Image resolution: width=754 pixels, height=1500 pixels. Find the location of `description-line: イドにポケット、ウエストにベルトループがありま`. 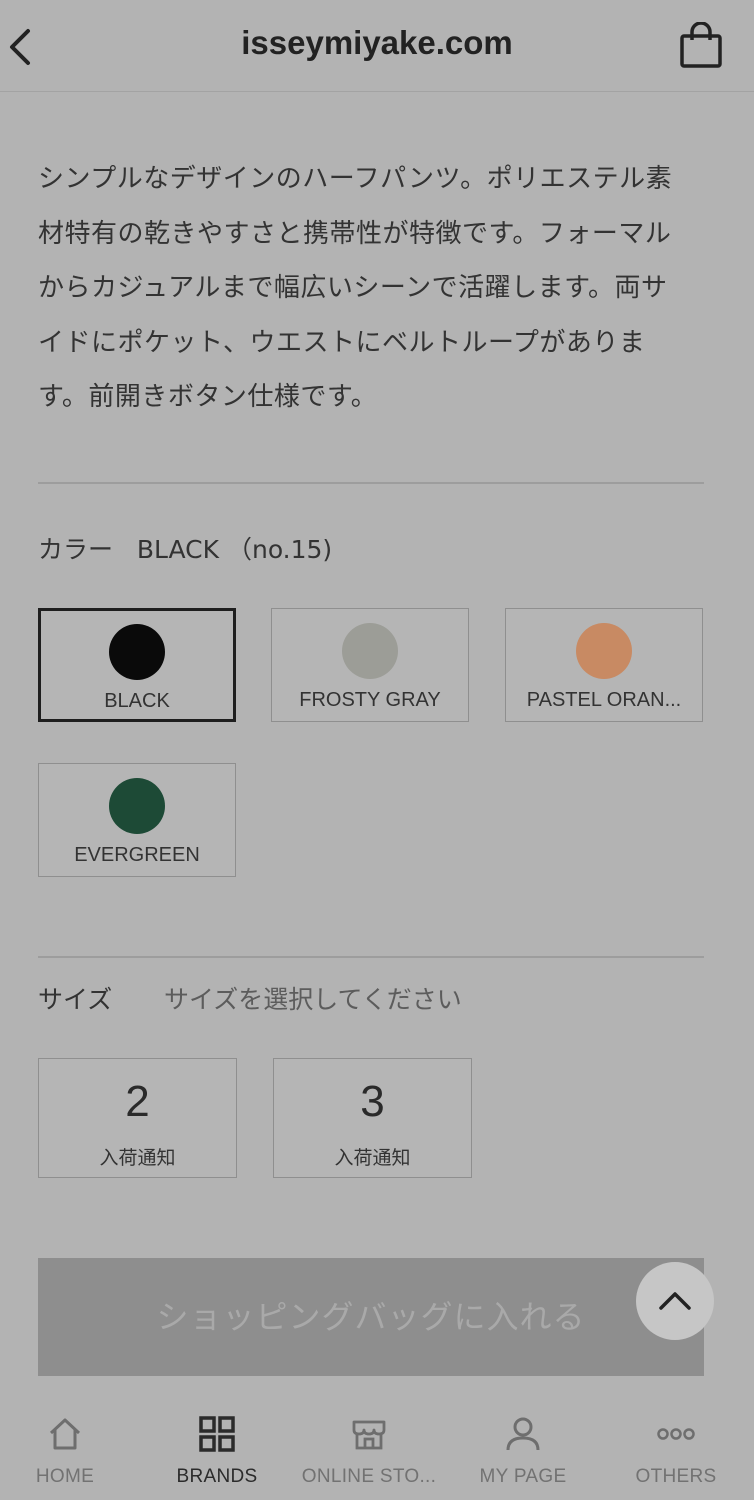

description-line: イドにポケット、ウエストにベルトループがありま is located at coordinates (342, 342).